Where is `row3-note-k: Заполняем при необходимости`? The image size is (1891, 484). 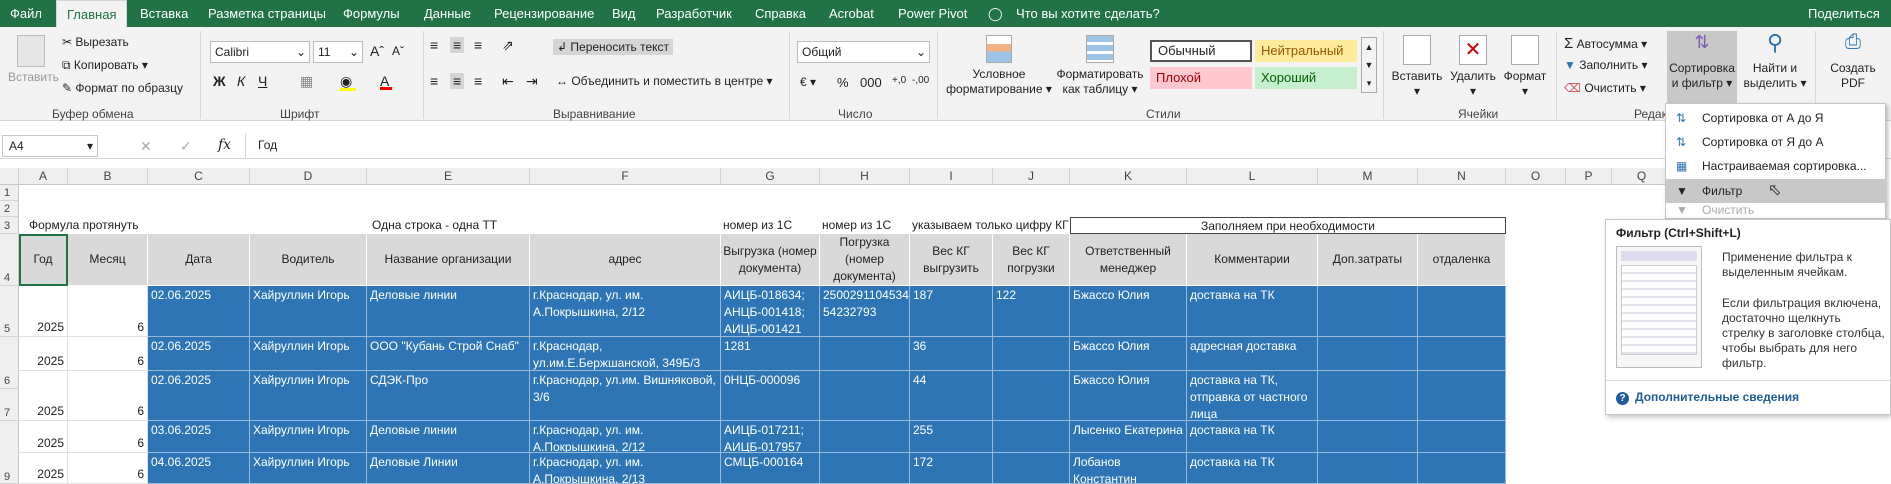 row3-note-k: Заполняем при необходимости is located at coordinates (1288, 225).